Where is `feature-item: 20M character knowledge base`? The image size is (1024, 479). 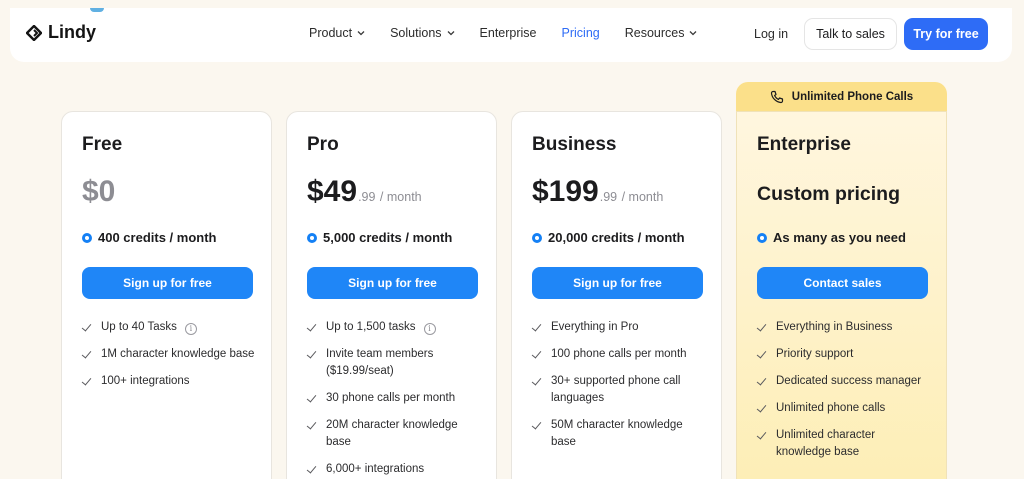
feature-item: 20M character knowledge base is located at coordinates (394, 434).